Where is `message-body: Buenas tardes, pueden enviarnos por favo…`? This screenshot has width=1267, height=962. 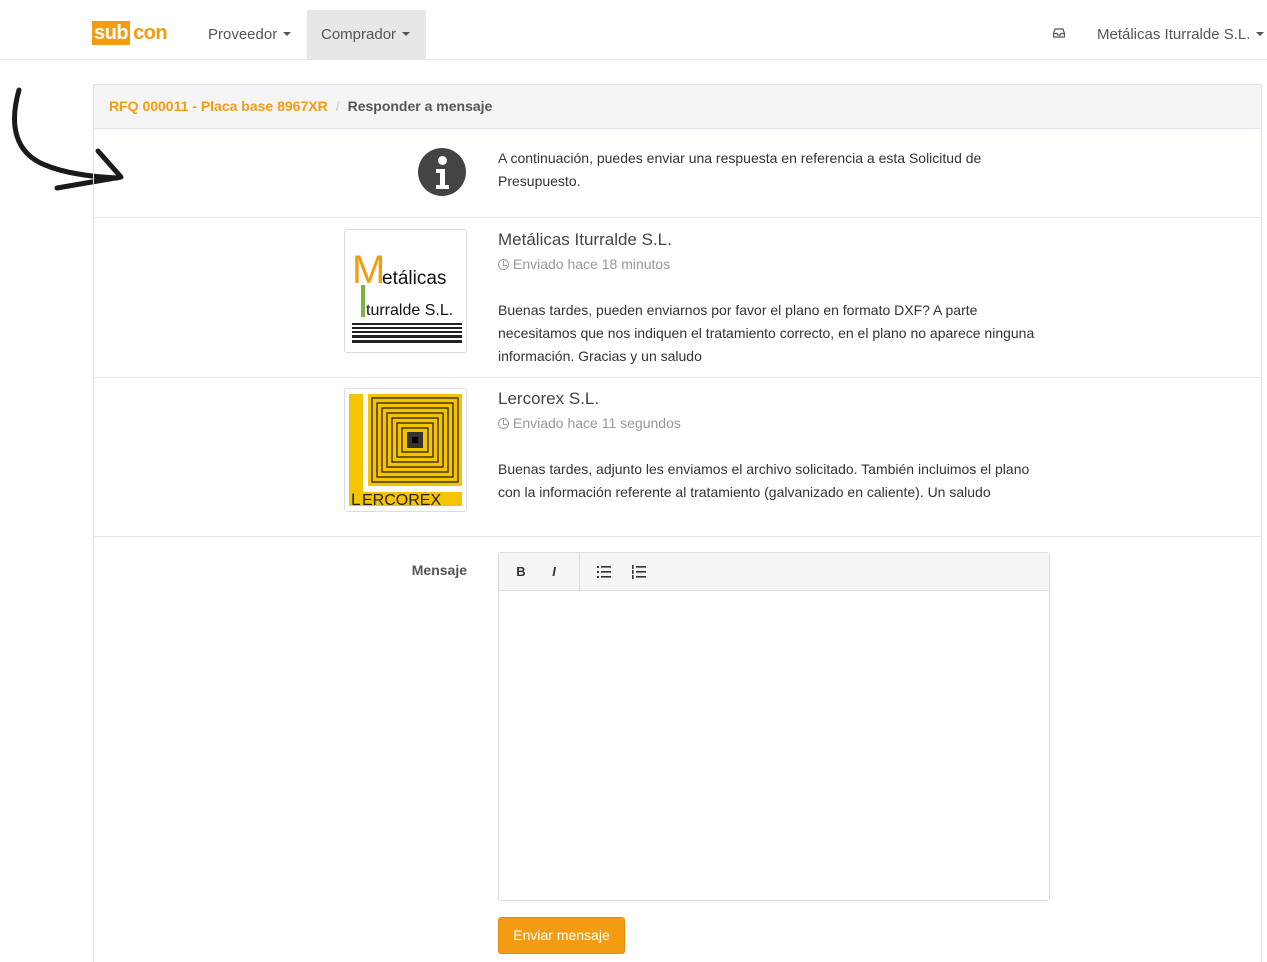 message-body: Buenas tardes, pueden enviarnos por favo… is located at coordinates (766, 333).